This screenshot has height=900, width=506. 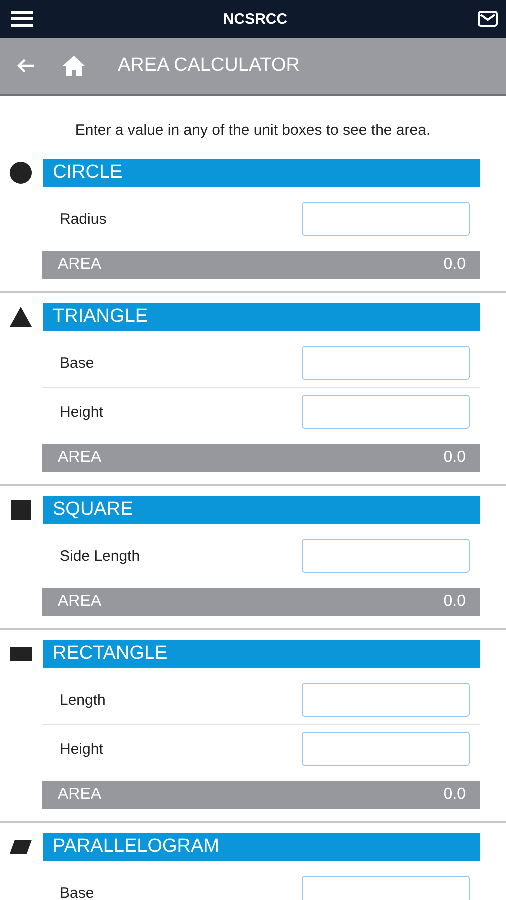 I want to click on page-title: AREA CALCULATOR, so click(x=209, y=66).